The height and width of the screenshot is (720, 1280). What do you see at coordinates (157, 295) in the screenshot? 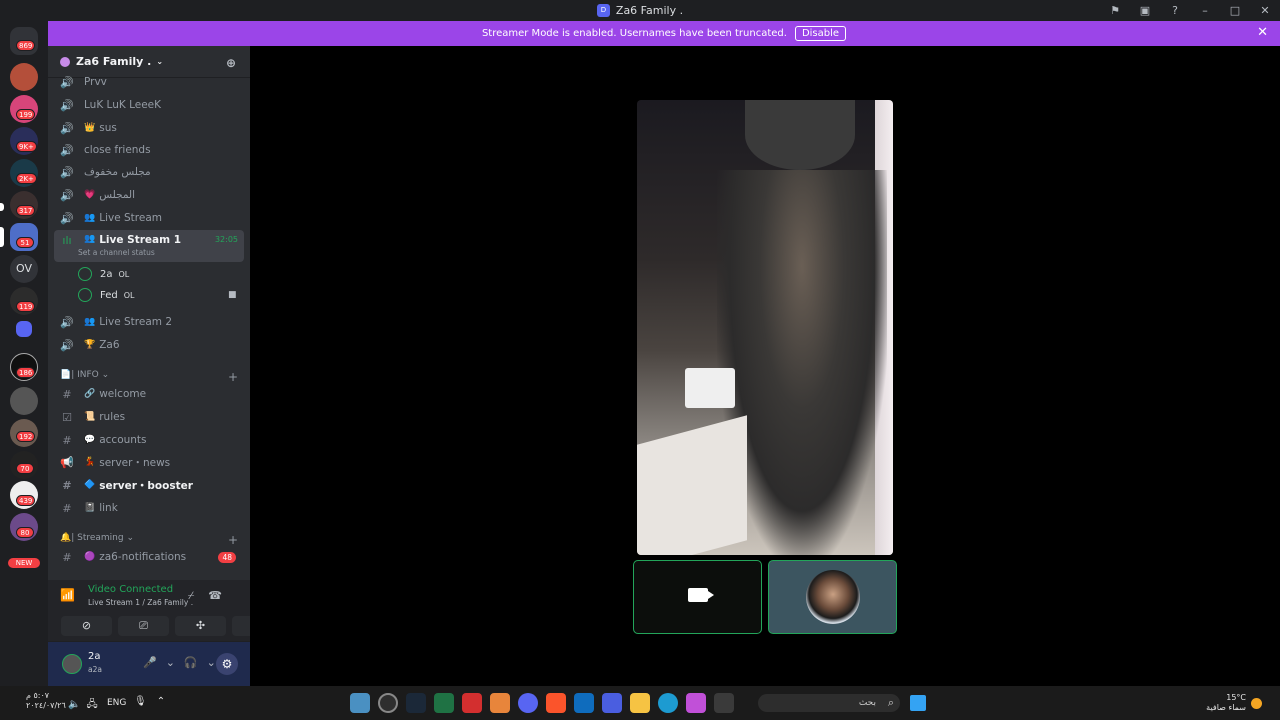
I see `voice-user: Fed OL ■` at bounding box center [157, 295].